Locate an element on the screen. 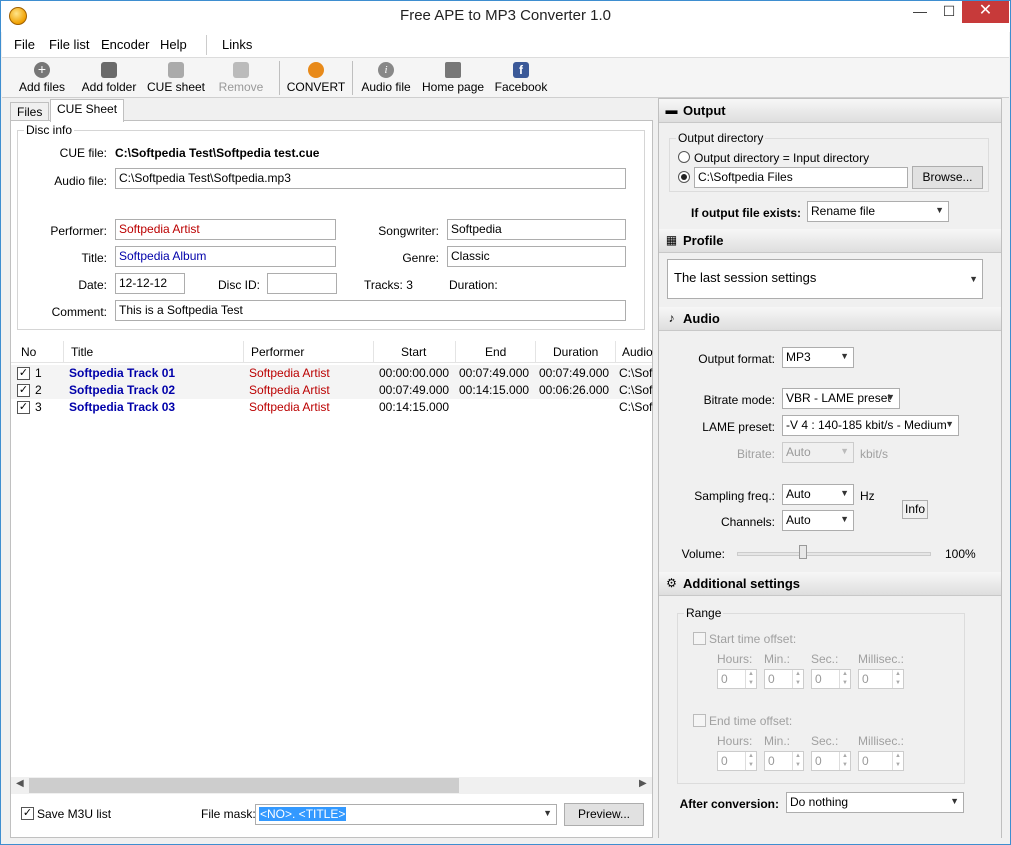 Image resolution: width=1011 pixels, height=845 pixels. date-field: 12-12-12 is located at coordinates (150, 283).